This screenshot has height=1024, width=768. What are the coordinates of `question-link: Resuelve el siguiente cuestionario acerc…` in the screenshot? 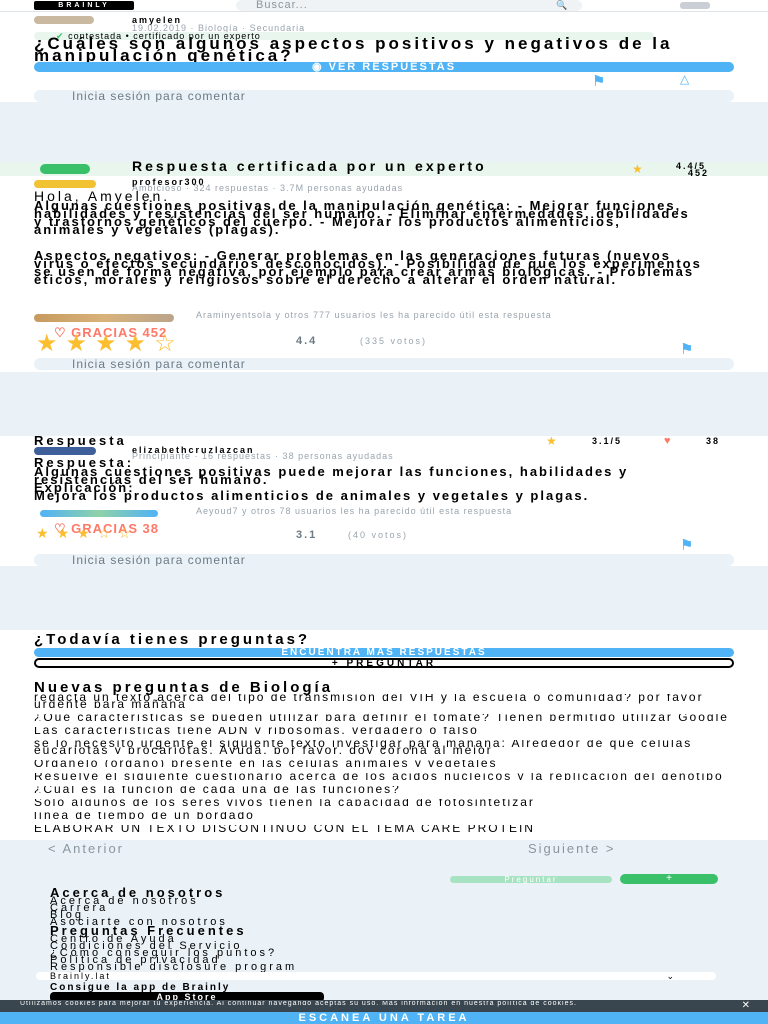 It's located at (384, 776).